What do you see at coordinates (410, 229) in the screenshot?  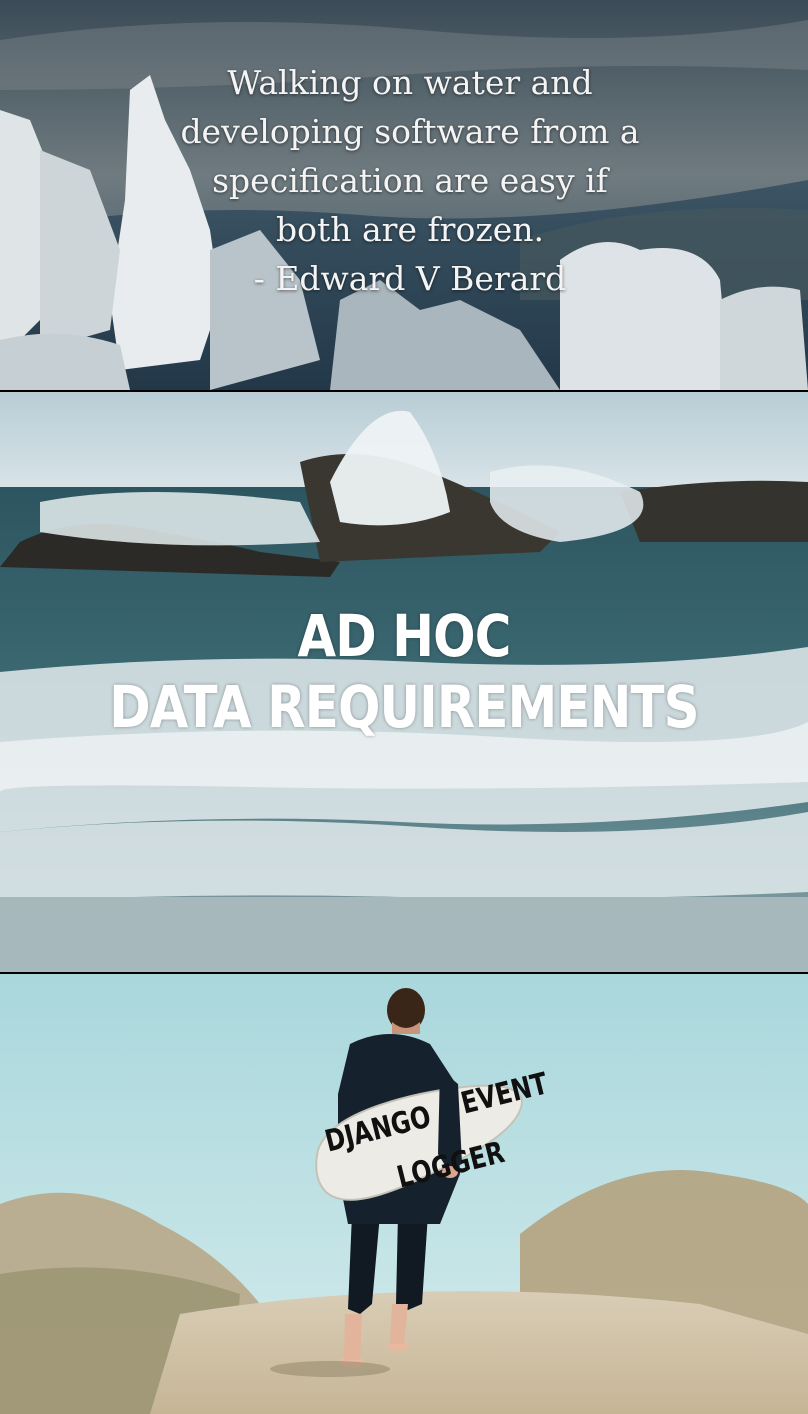 I see `quote-line-4: both are frozen.` at bounding box center [410, 229].